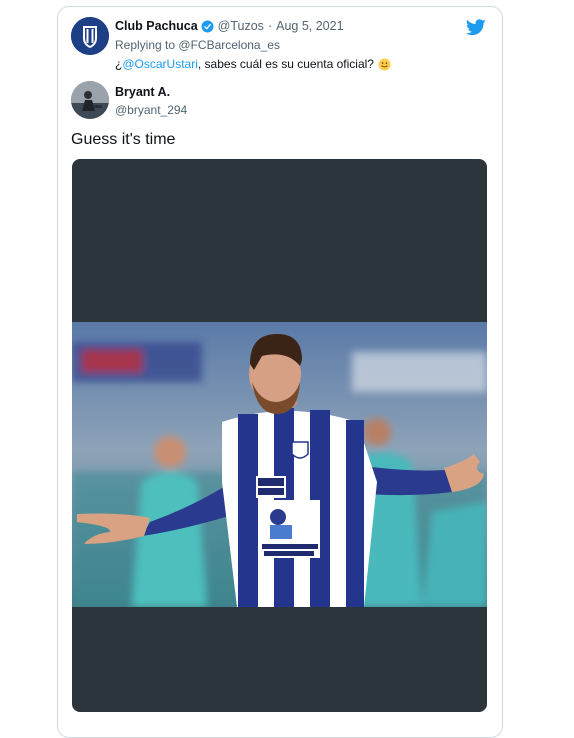 The image size is (574, 738). I want to click on bryant-avatar, so click(90, 100).